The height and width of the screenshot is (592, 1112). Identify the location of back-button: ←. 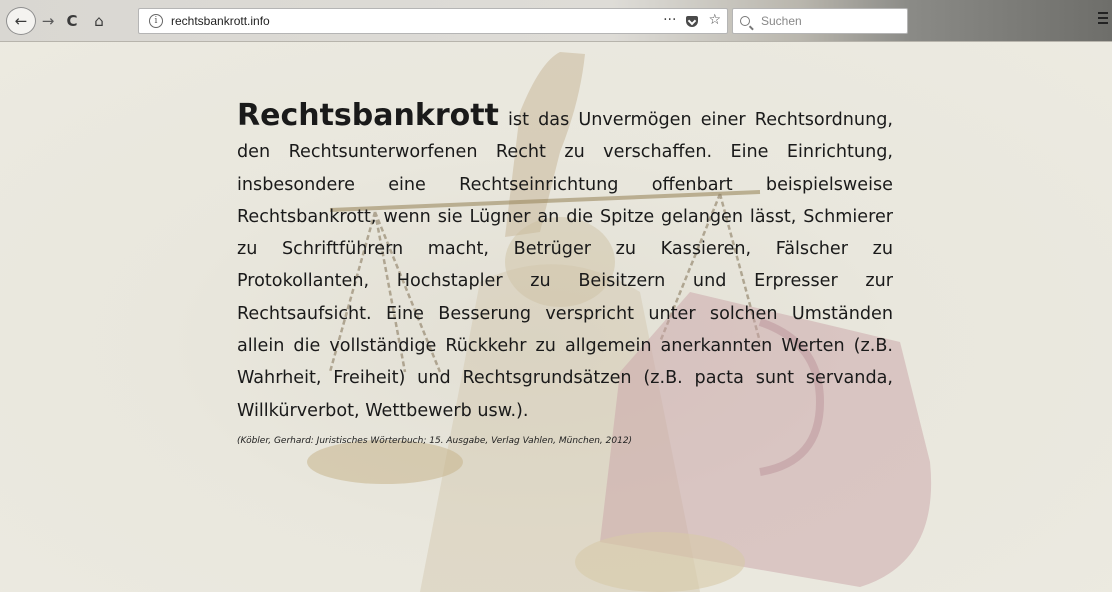
(21, 21).